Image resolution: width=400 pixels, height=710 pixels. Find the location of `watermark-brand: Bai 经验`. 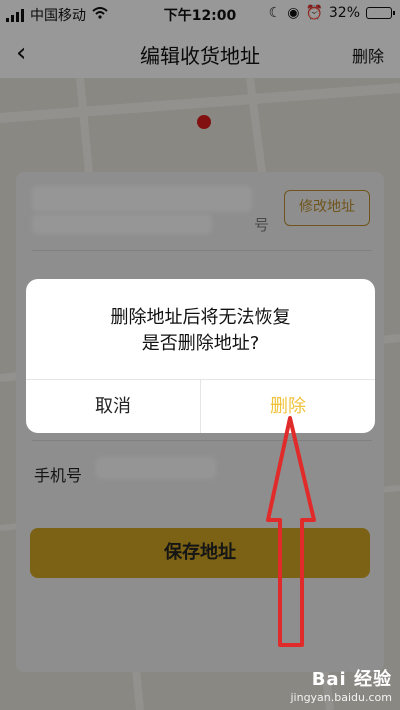

watermark-brand: Bai 经验 is located at coordinates (351, 679).